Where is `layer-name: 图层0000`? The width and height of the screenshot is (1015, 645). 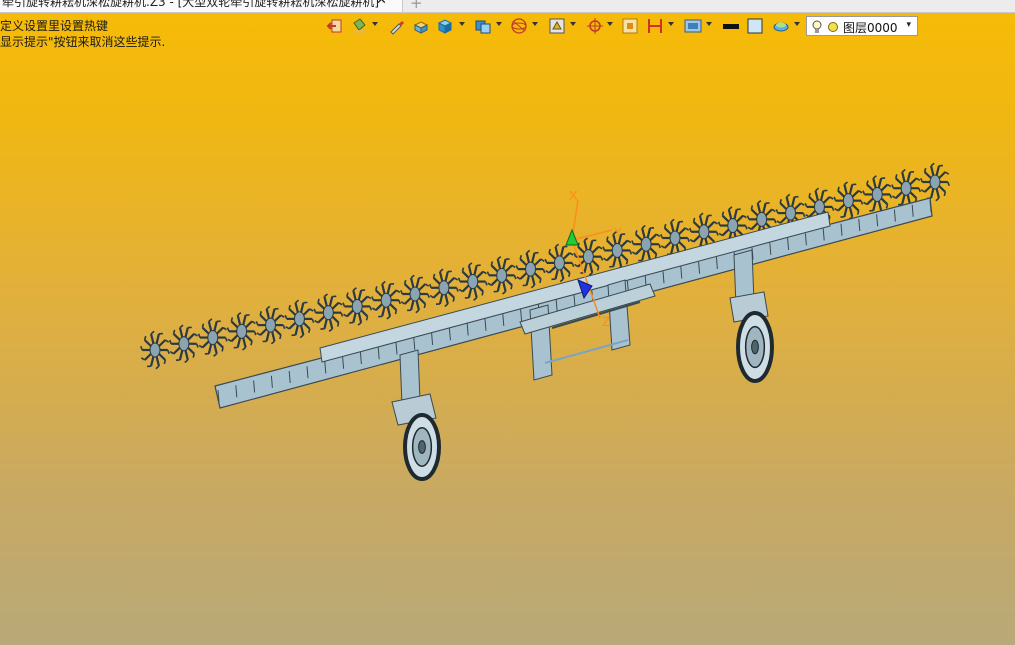 layer-name: 图层0000 is located at coordinates (870, 28).